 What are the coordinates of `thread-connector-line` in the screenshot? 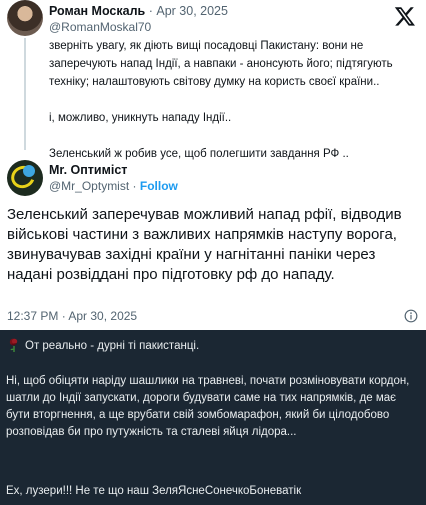 It's located at (25, 94).